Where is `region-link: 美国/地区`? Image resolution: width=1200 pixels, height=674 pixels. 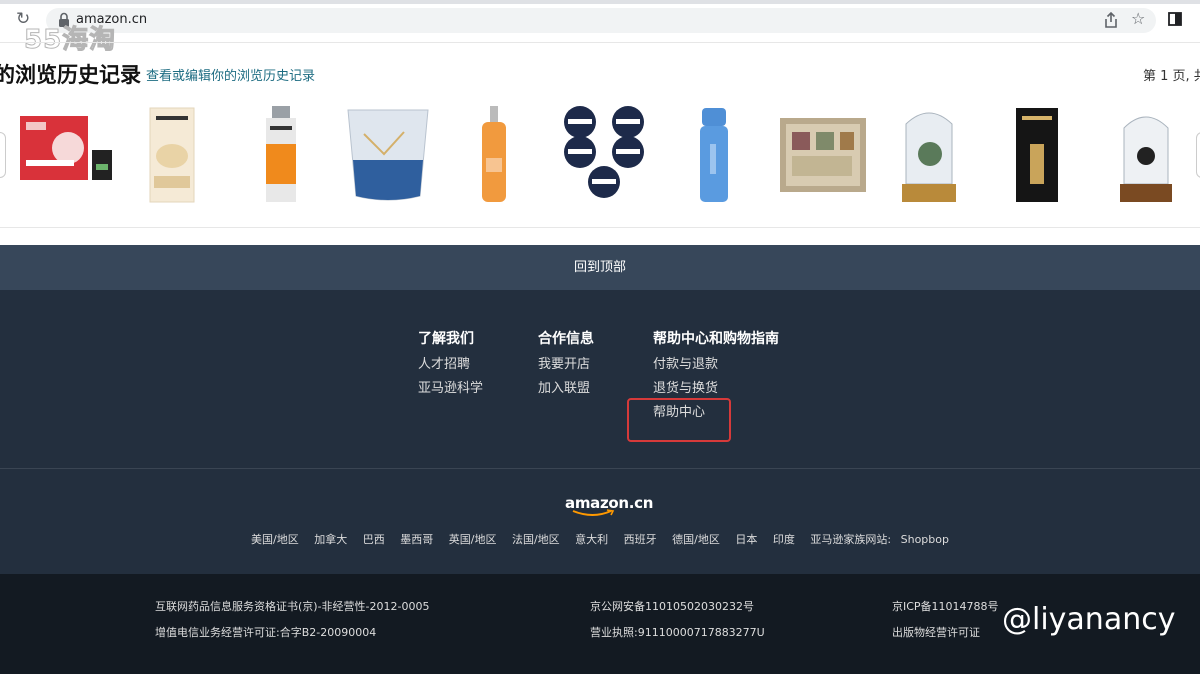
region-link: 美国/地区 is located at coordinates (275, 539).